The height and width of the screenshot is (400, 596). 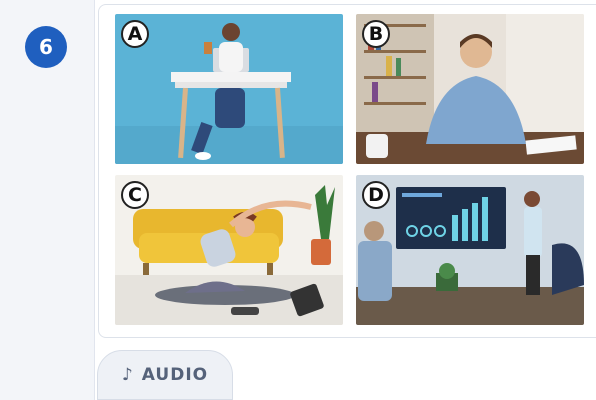 What do you see at coordinates (376, 195) in the screenshot?
I see `option-d-label: D` at bounding box center [376, 195].